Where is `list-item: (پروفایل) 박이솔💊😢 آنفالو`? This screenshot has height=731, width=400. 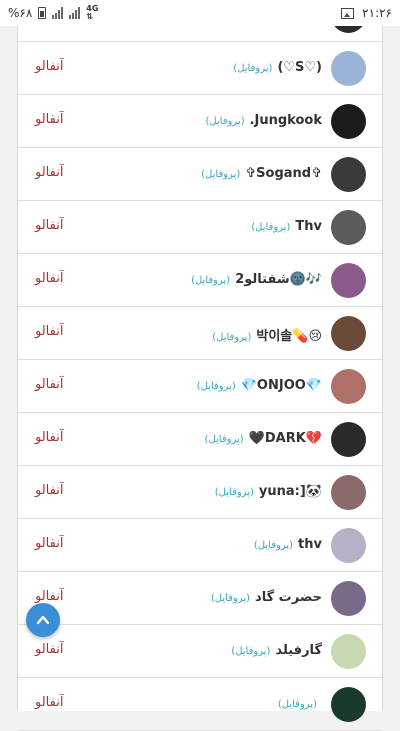 list-item: (پروفایل) 박이솔💊😢 آنفالو is located at coordinates (200, 333).